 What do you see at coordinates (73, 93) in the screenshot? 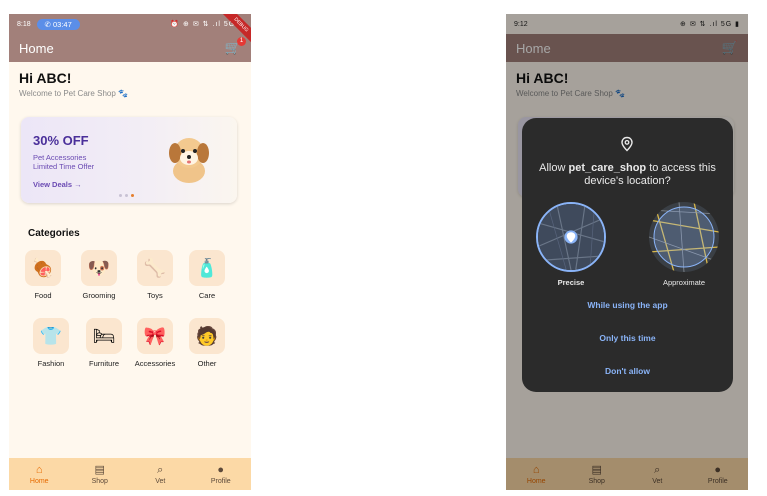
I see `greeting-subtitle: Welcome to Pet Care Shop 🐾` at bounding box center [73, 93].